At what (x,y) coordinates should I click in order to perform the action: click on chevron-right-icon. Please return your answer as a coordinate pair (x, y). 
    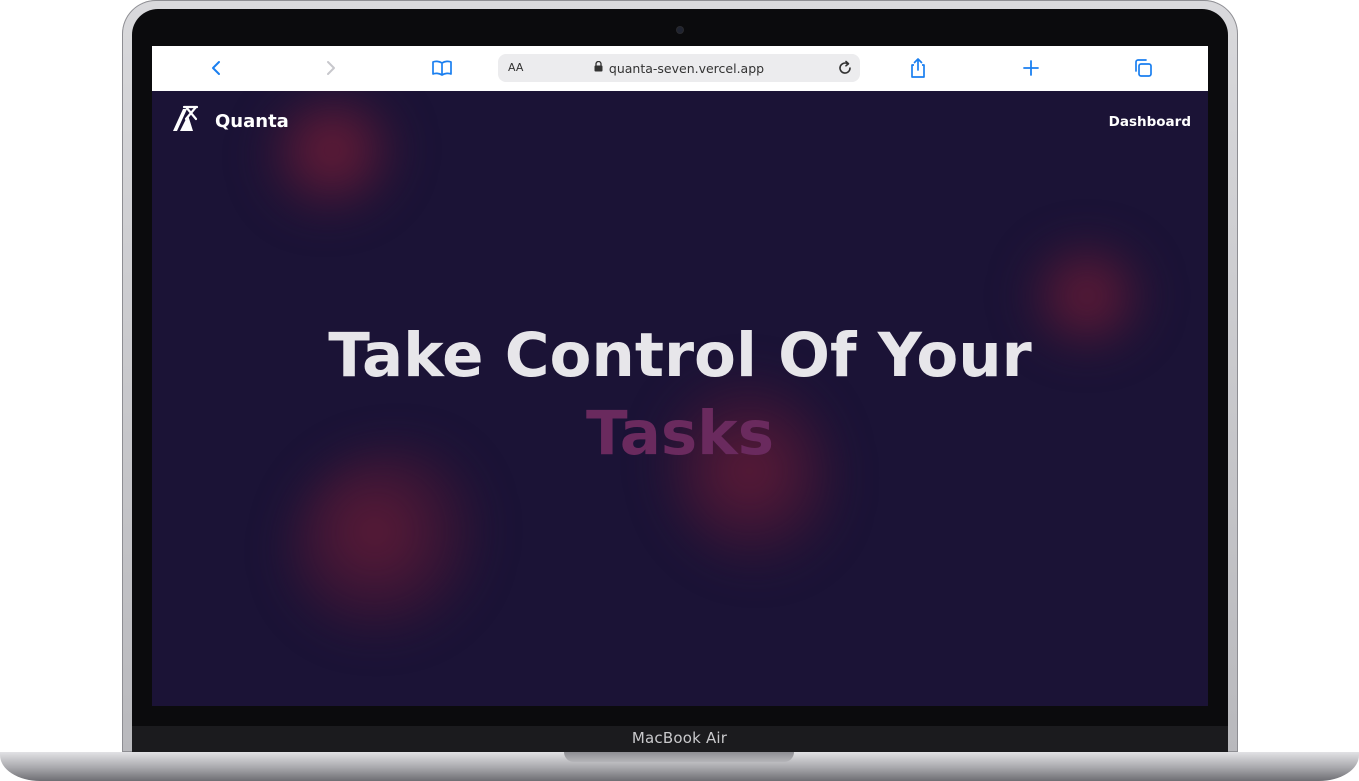
    Looking at the image, I should click on (330, 68).